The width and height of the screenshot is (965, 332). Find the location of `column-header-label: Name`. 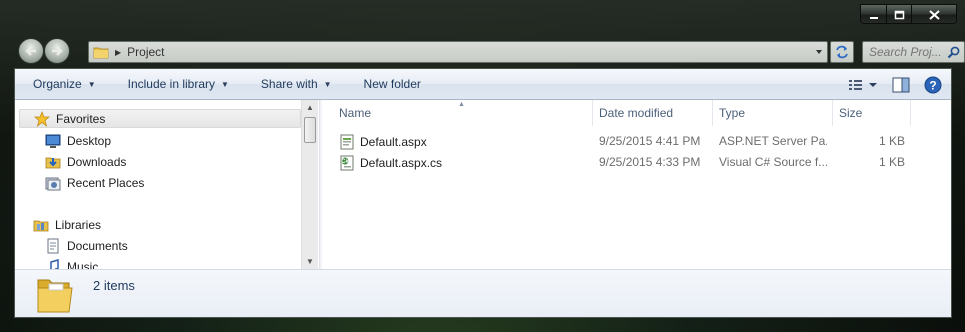

column-header-label: Name is located at coordinates (355, 113).